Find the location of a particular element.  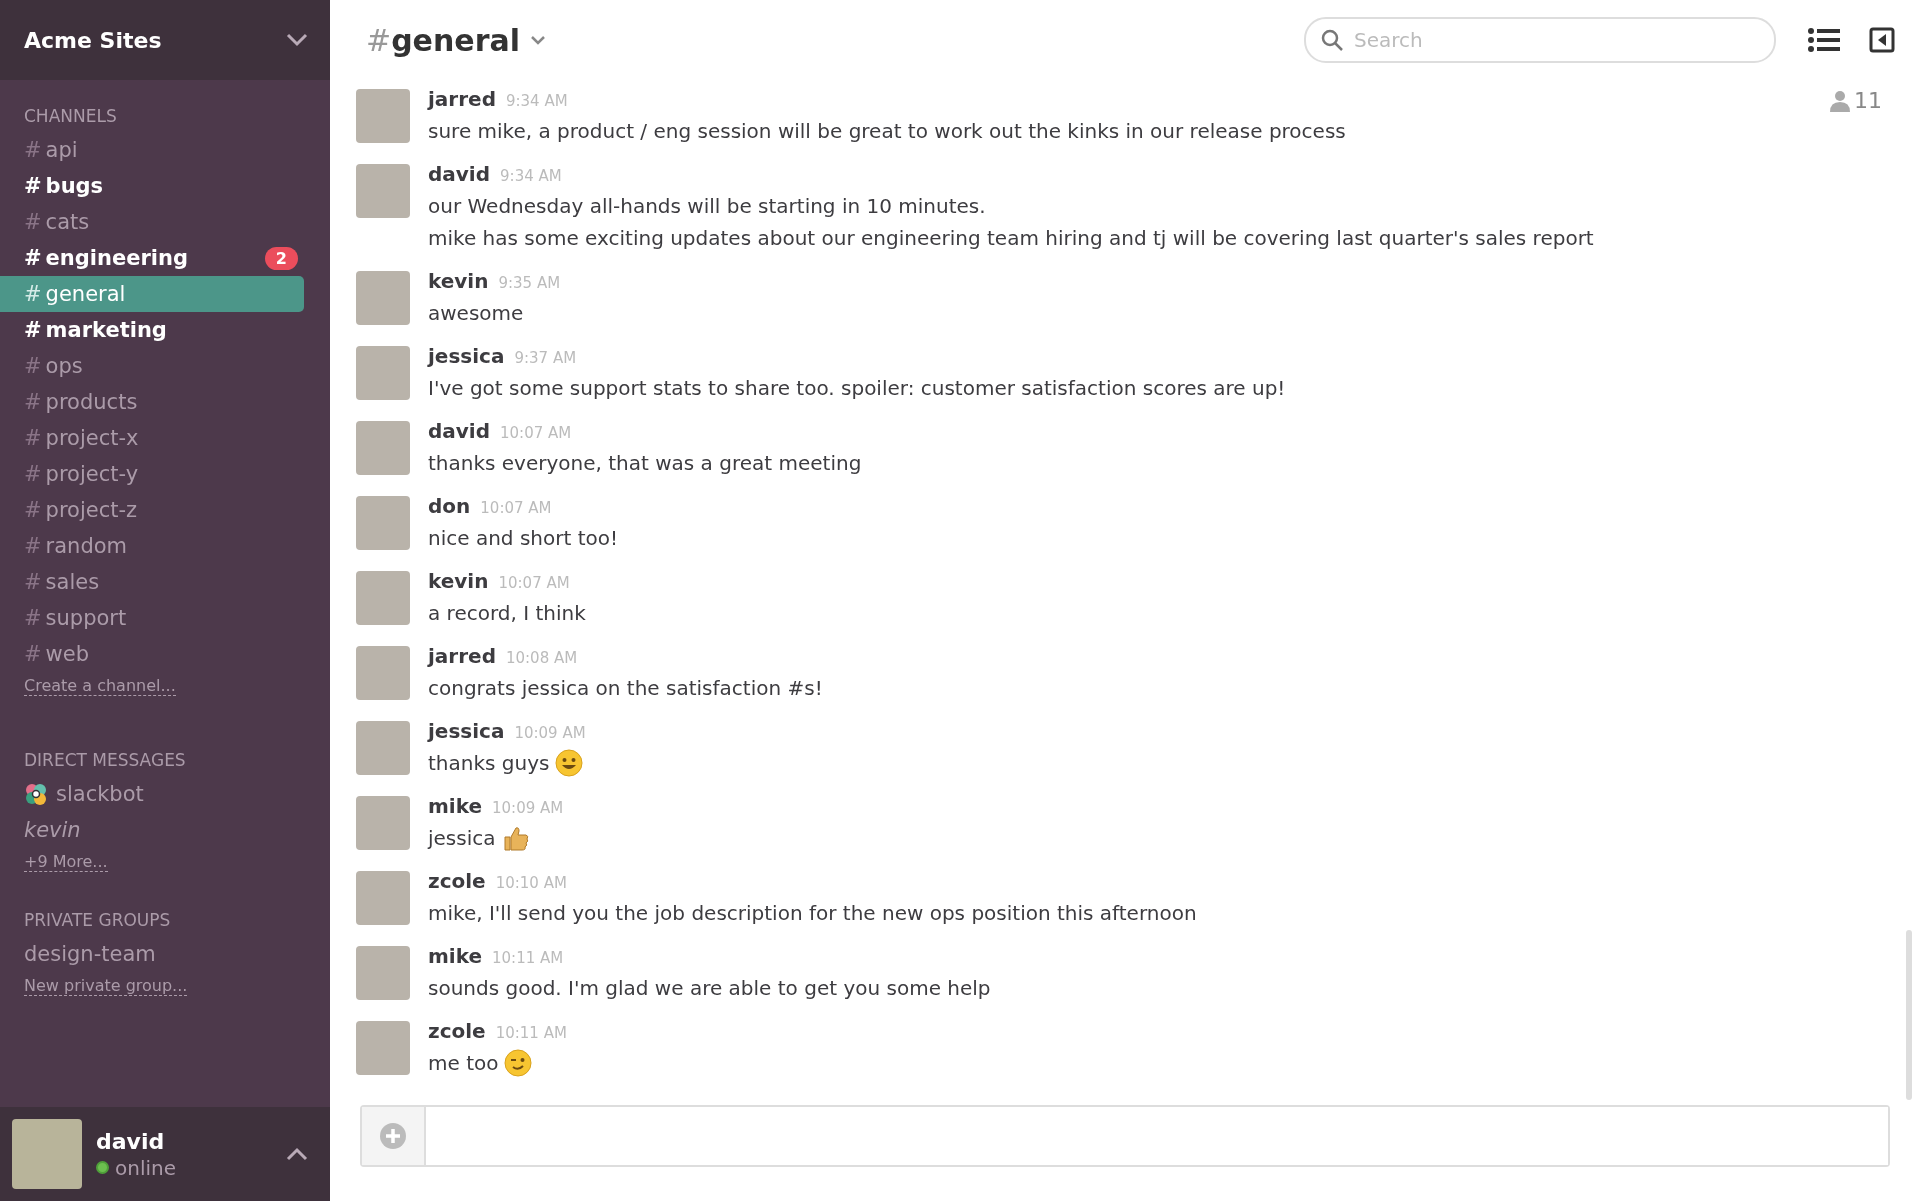

message-text: me too is located at coordinates (463, 1063).